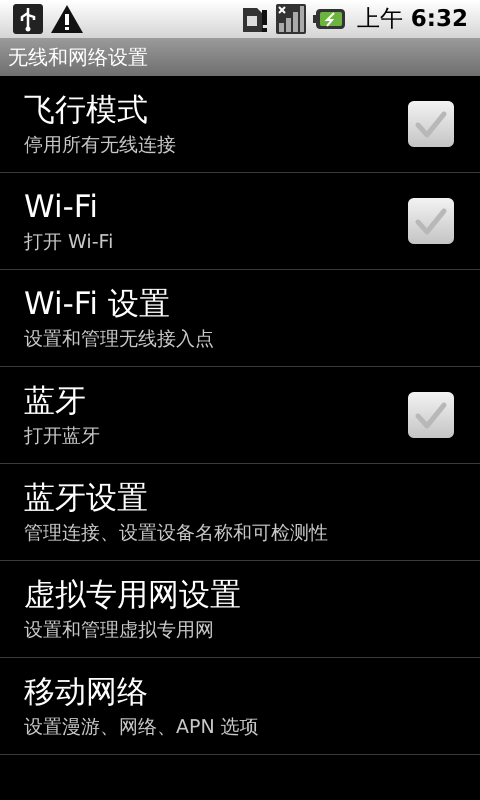 This screenshot has height=800, width=480. I want to click on item-title: 蓝牙, so click(55, 401).